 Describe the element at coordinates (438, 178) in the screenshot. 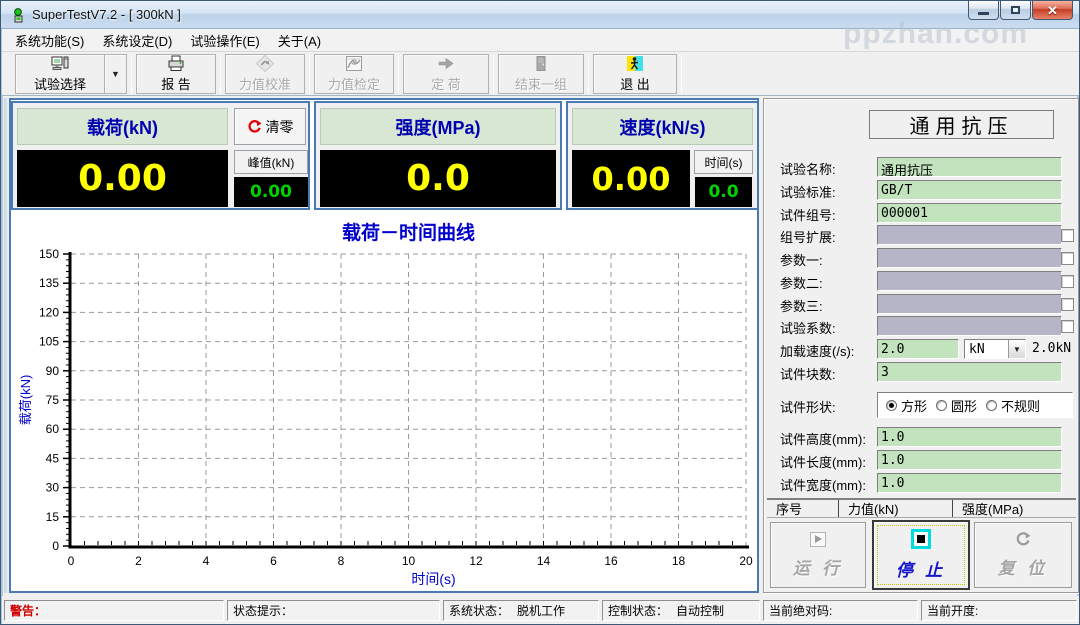

I see `strength-value-display: 0.0` at that location.